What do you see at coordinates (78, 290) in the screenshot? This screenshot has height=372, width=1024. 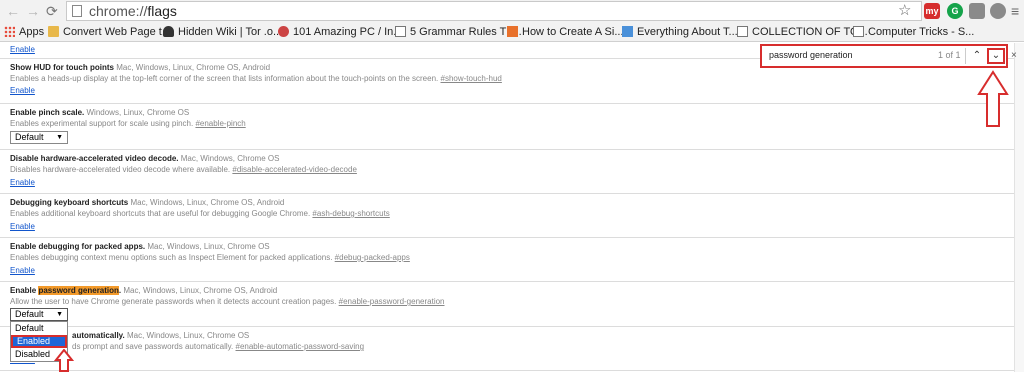 I see `find-highlight: password generation` at bounding box center [78, 290].